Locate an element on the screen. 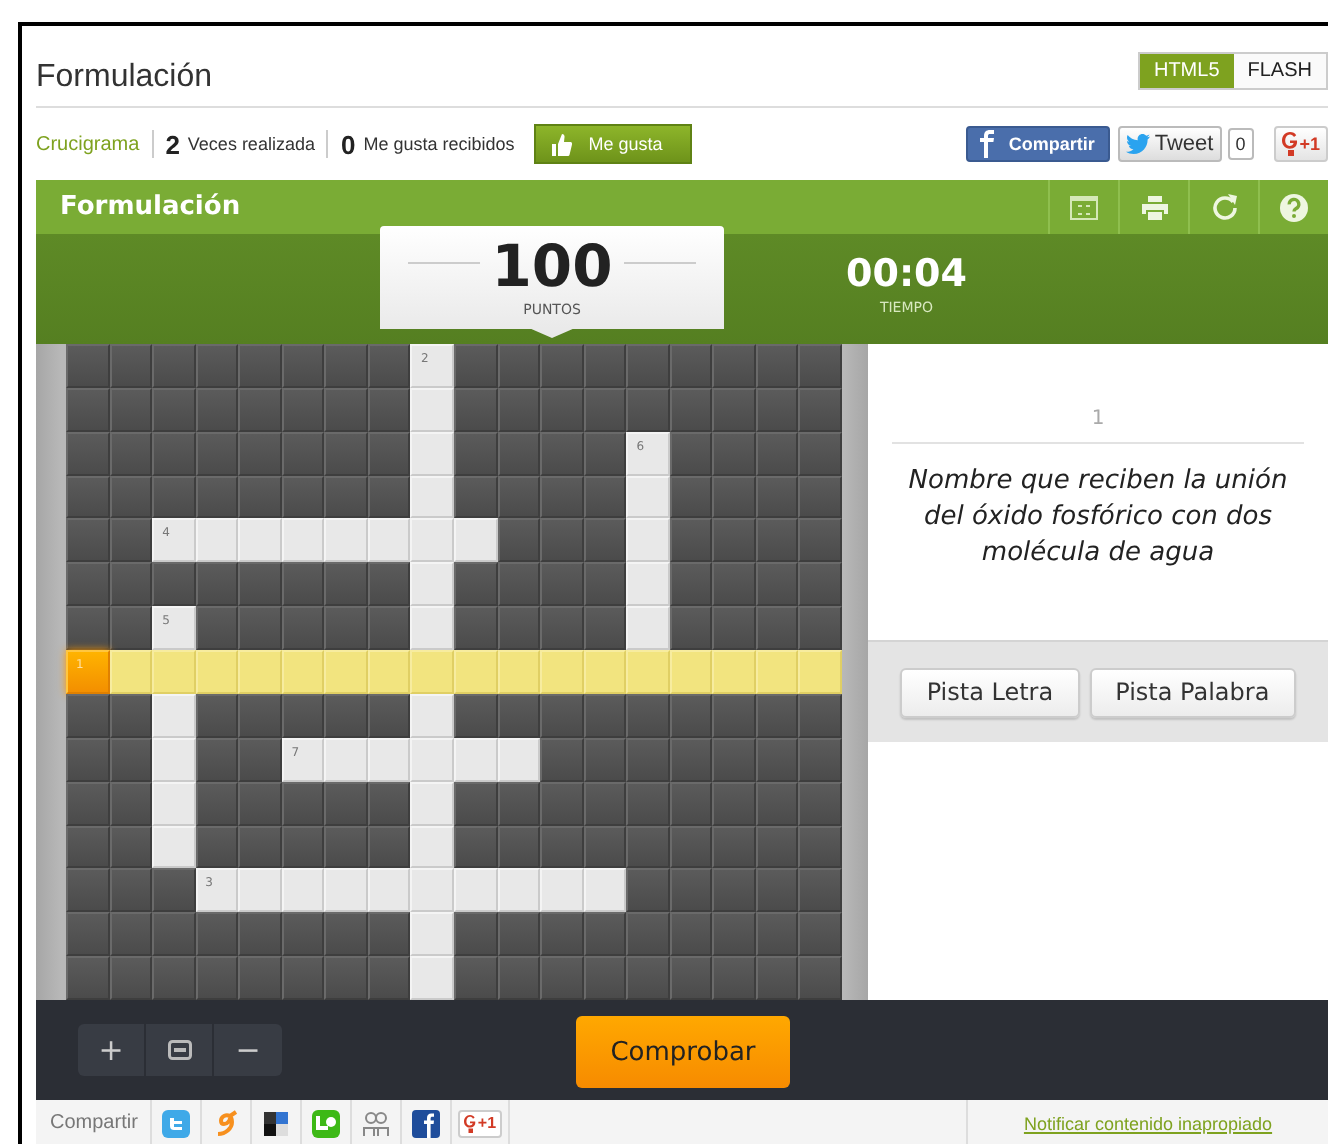  hint-button: Pista Palabra is located at coordinates (1192, 692).